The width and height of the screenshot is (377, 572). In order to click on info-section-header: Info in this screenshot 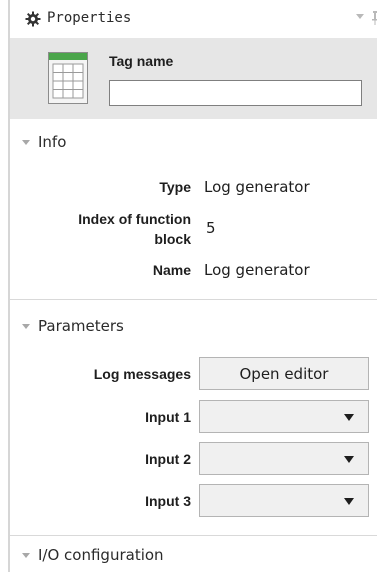, I will do `click(44, 142)`.